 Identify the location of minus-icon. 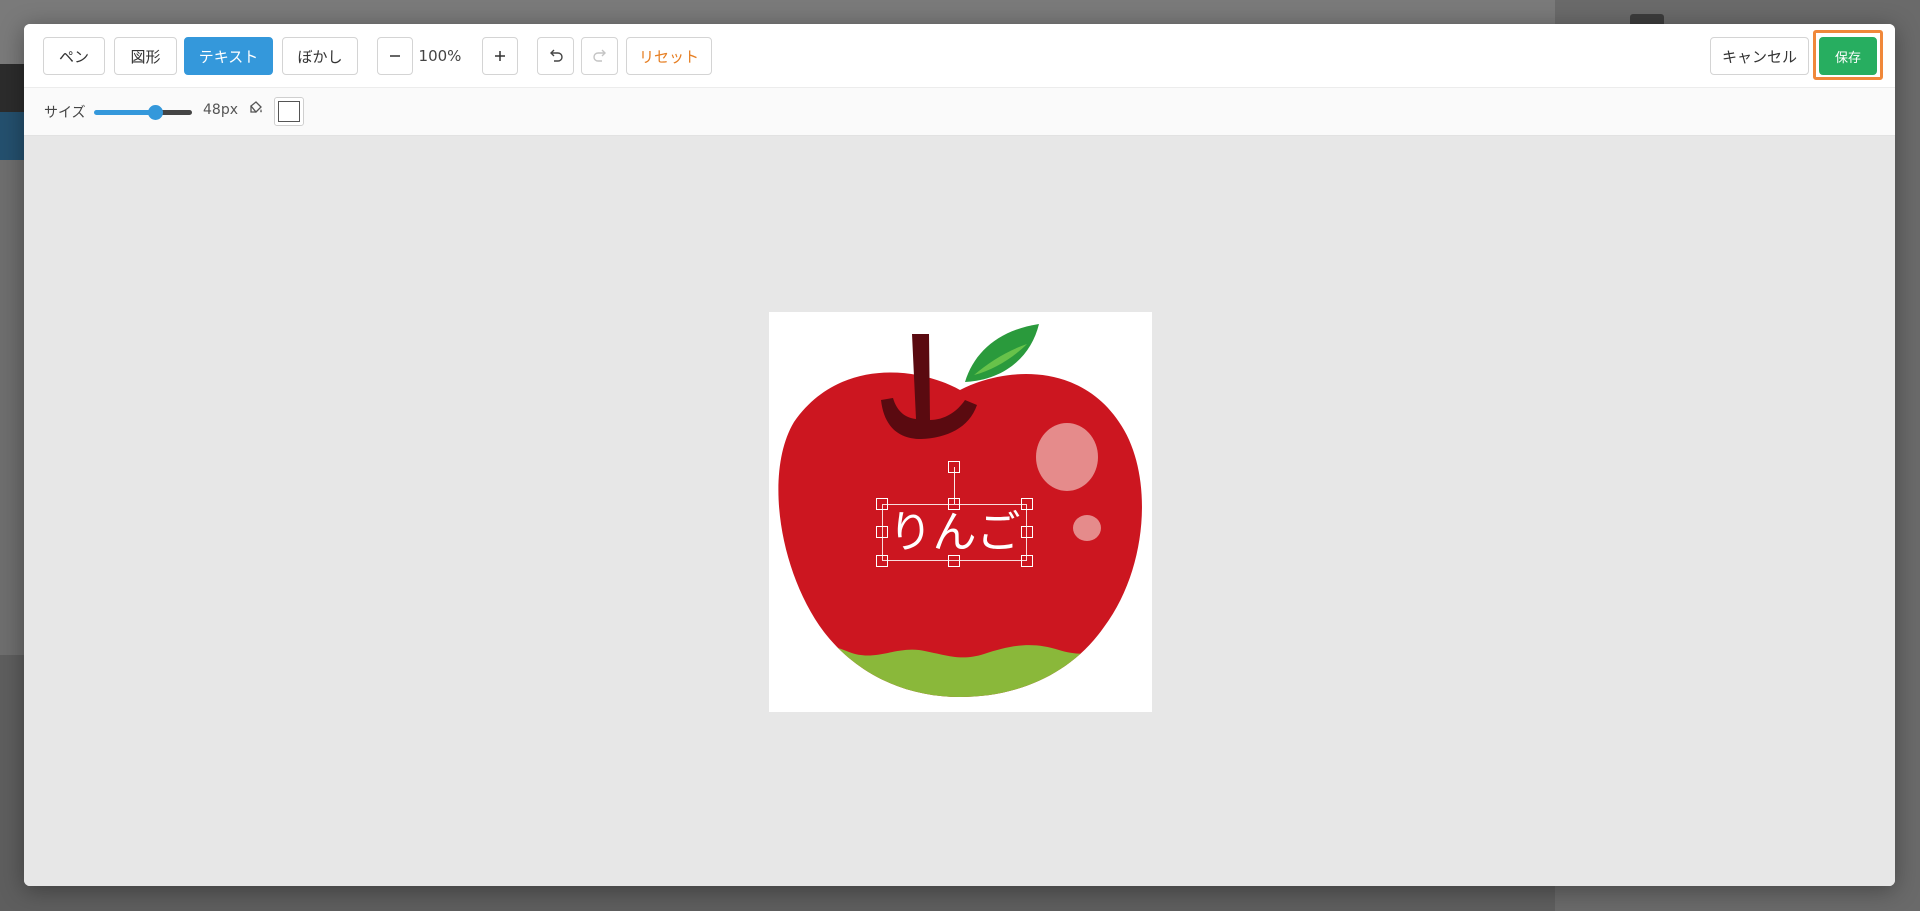
(395, 56).